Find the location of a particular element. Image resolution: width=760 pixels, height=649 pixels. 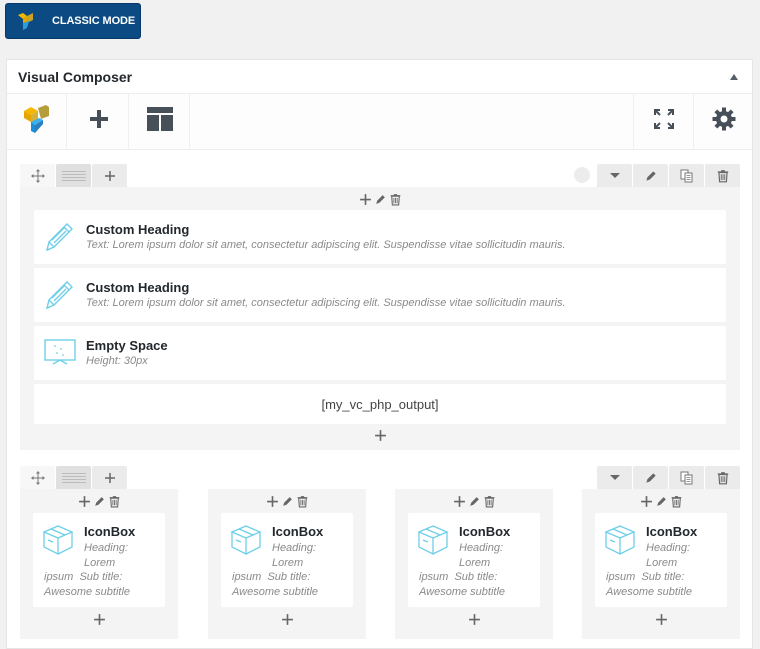

element-shortcode: [my_vc_php_output] is located at coordinates (380, 404).